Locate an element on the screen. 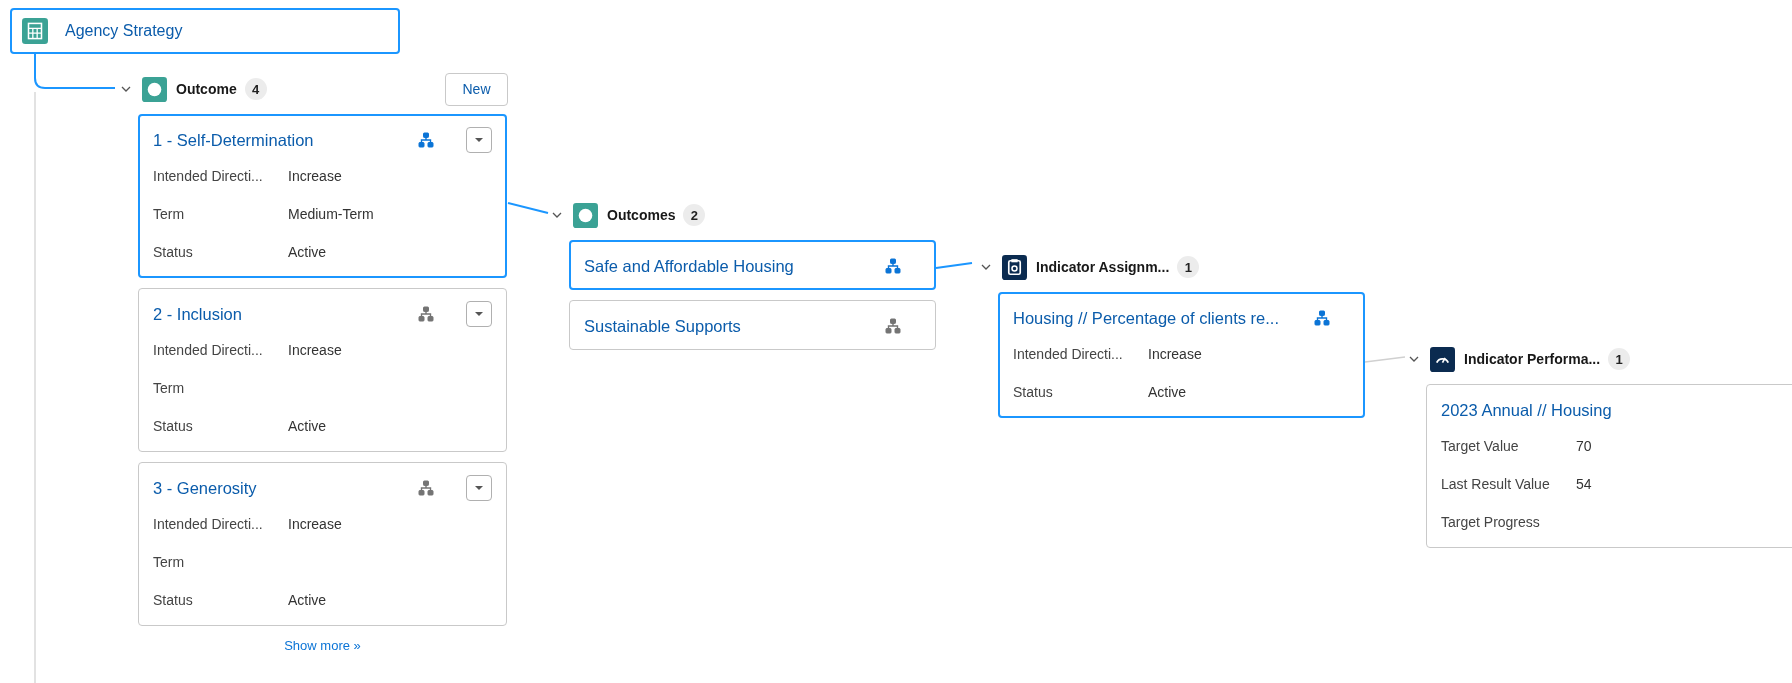  field-label: Target Value is located at coordinates (1480, 446).